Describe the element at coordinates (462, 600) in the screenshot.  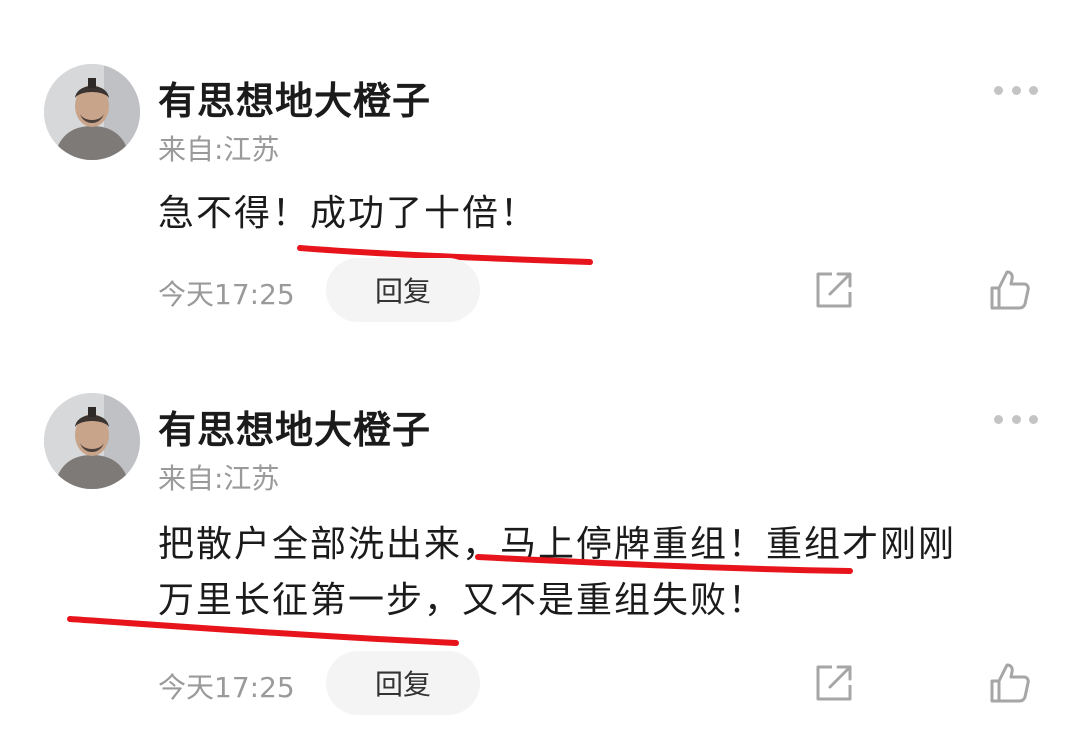
I see `comment-line: 万里长征第一步，又不是重组失败！` at that location.